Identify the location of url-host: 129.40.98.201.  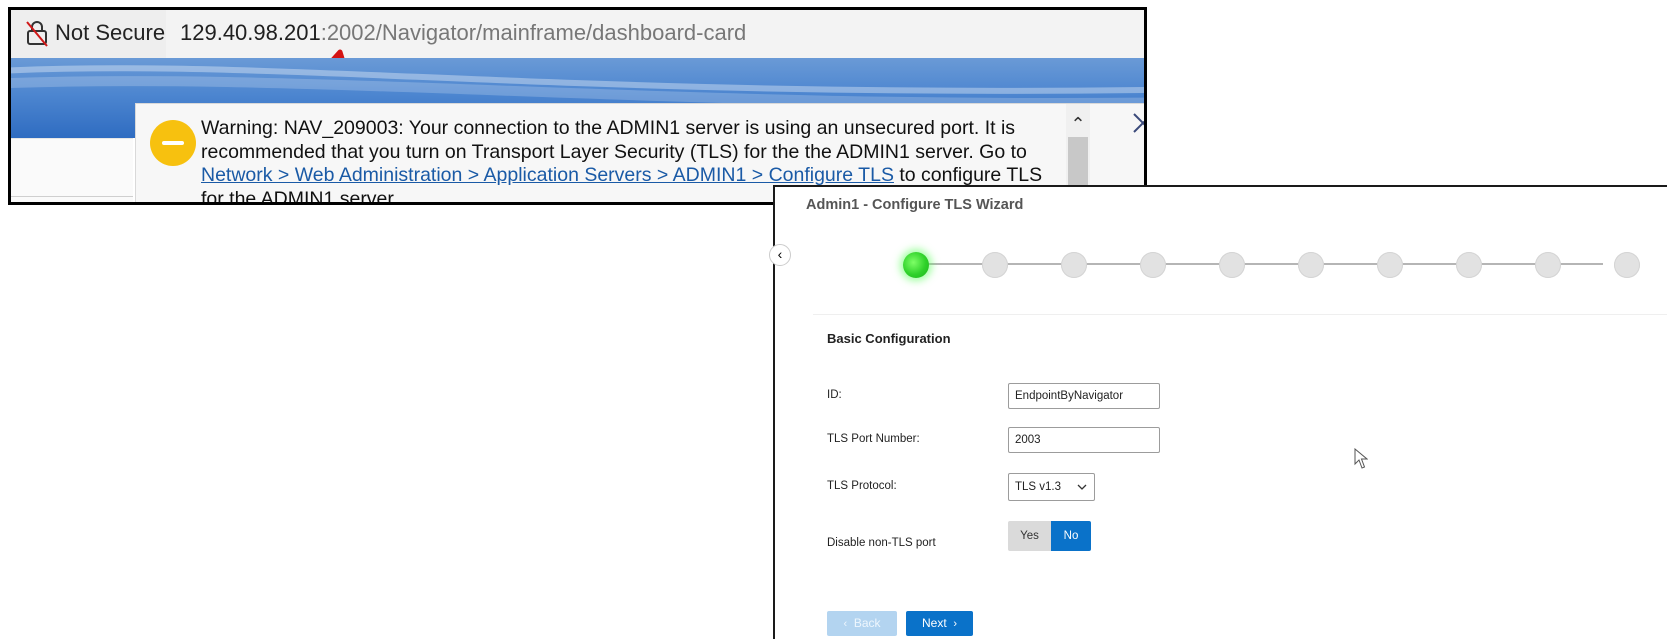
(250, 32).